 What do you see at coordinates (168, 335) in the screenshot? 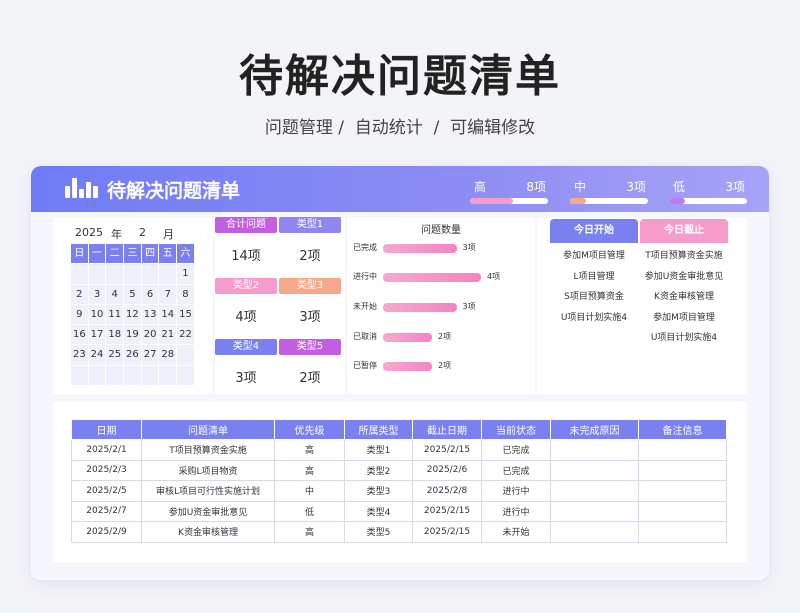
I see `calendar-day: 21` at bounding box center [168, 335].